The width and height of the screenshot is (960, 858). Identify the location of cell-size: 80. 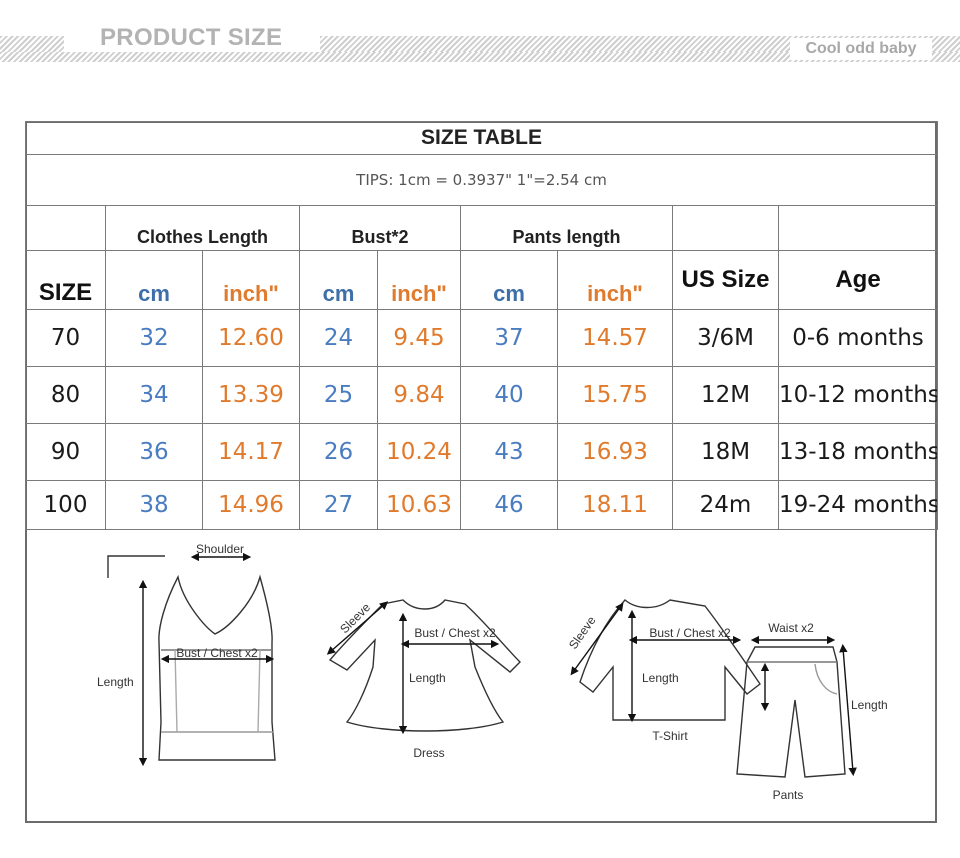
(65, 395).